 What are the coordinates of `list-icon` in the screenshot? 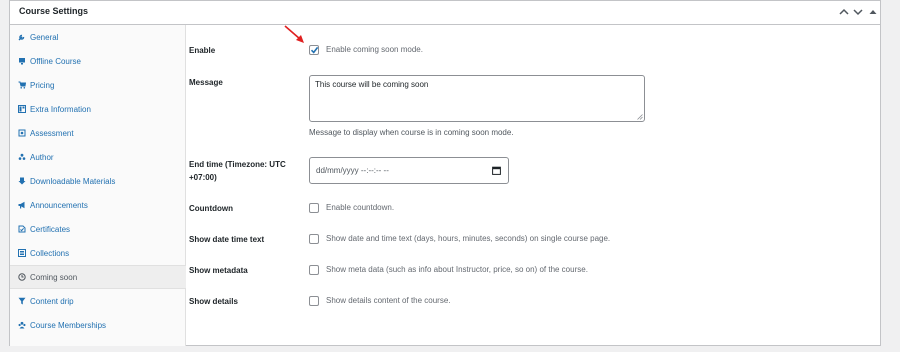 It's located at (22, 253).